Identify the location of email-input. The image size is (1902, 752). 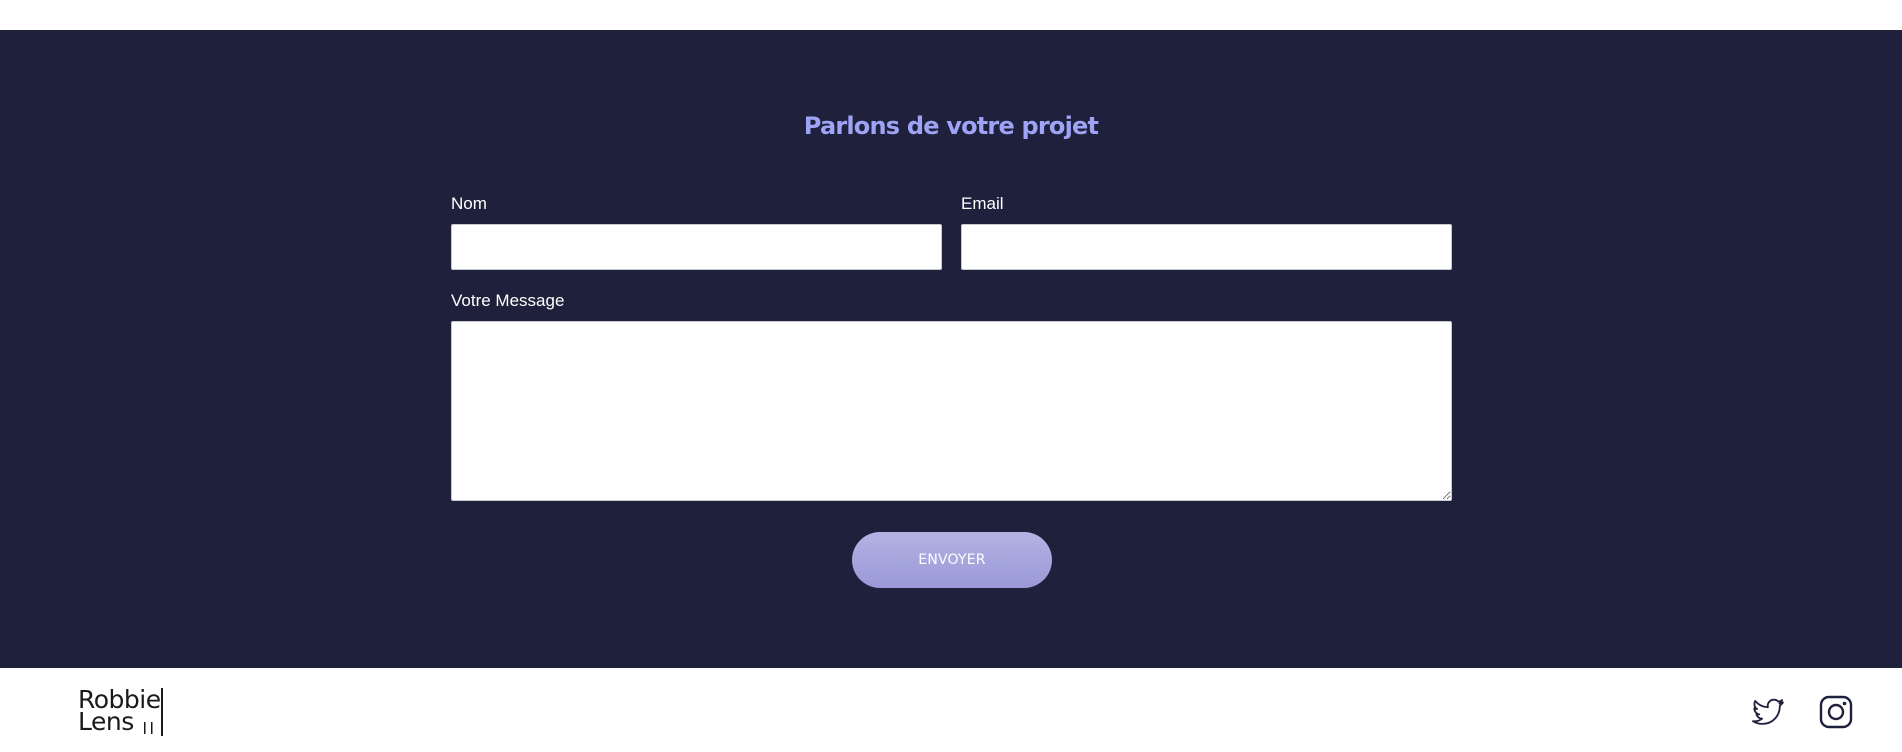
(1206, 247).